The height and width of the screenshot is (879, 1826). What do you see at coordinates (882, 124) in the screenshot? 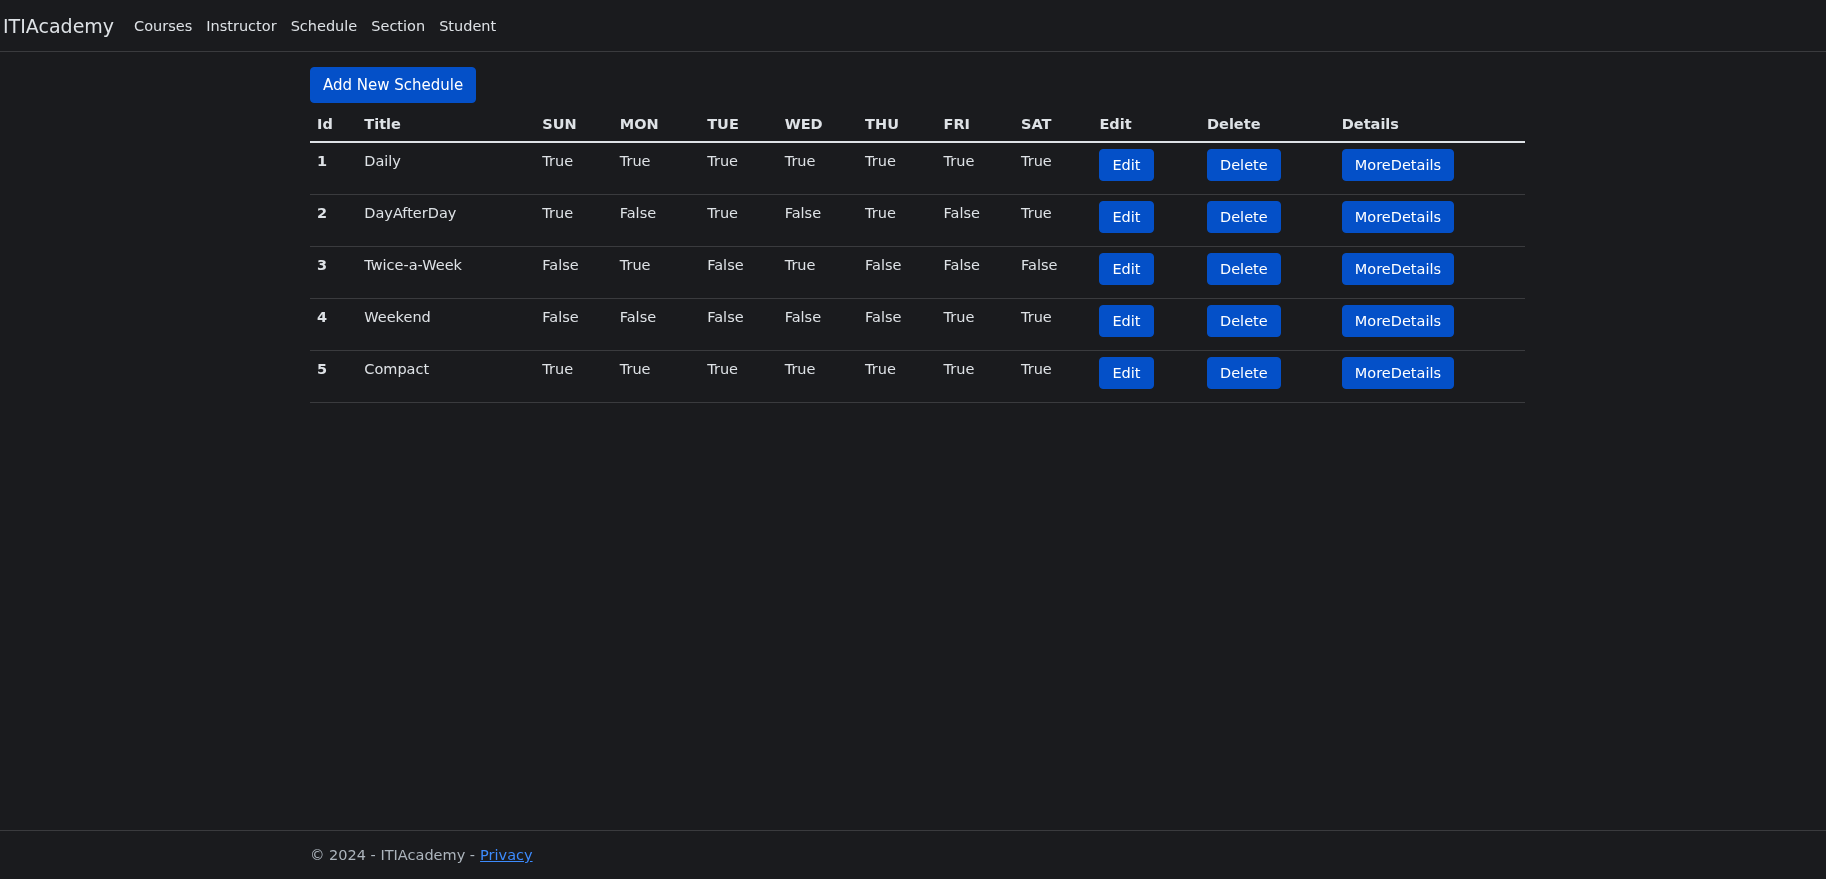
I see `column-header: THU` at bounding box center [882, 124].